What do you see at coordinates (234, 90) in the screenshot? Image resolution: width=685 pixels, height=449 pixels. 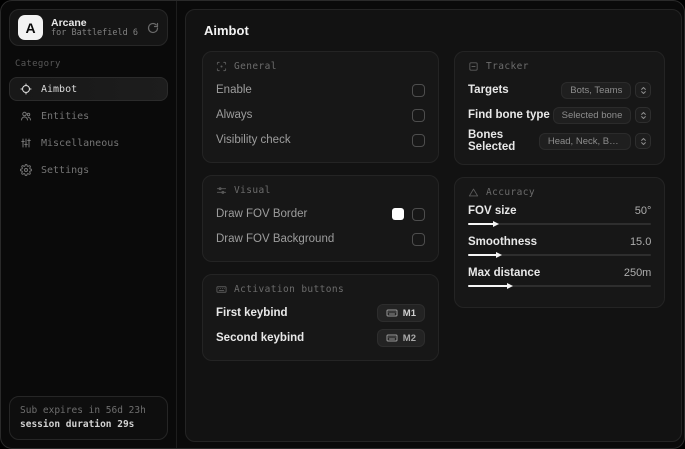 I see `setting-label: Enable` at bounding box center [234, 90].